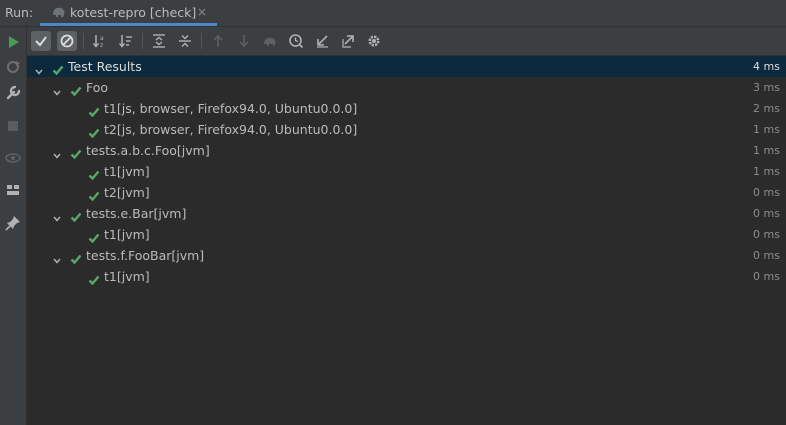 The height and width of the screenshot is (425, 786). Describe the element at coordinates (393, 13) in the screenshot. I see `run-tool-window-header: Run: kotest-repro [check] ×` at that location.